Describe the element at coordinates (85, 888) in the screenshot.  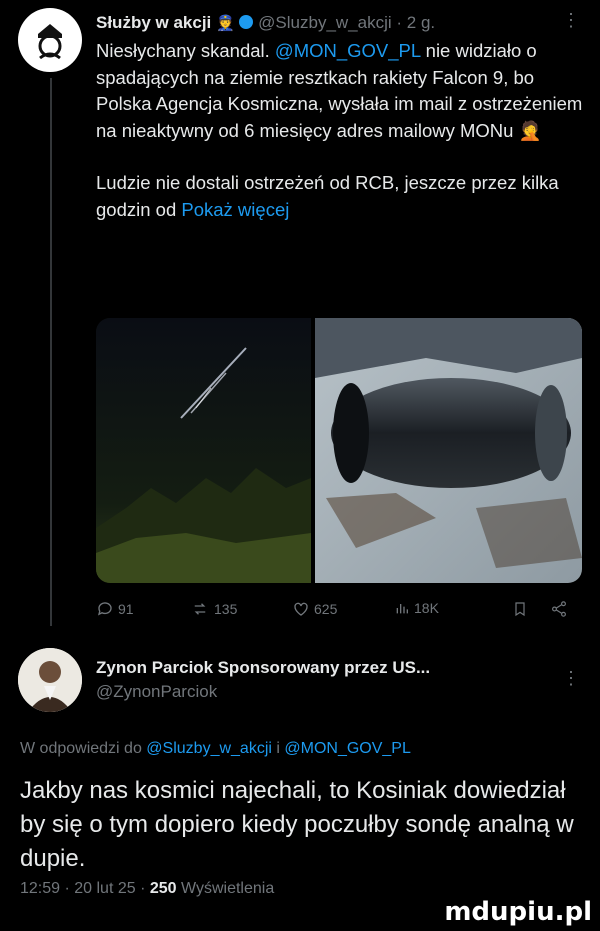
I see `reply-timestamp: 12:59 · 20 lut 25 ·` at that location.